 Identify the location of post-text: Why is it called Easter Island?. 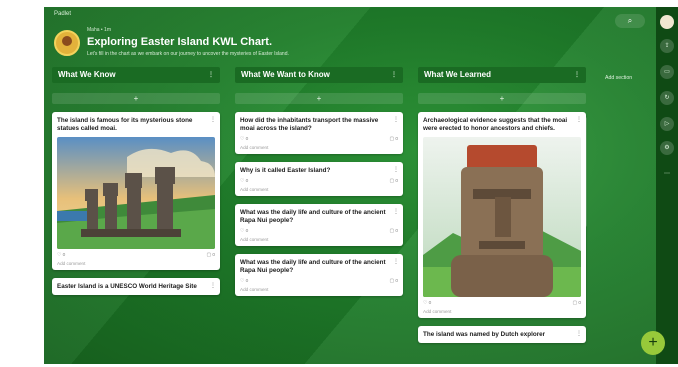
(285, 170).